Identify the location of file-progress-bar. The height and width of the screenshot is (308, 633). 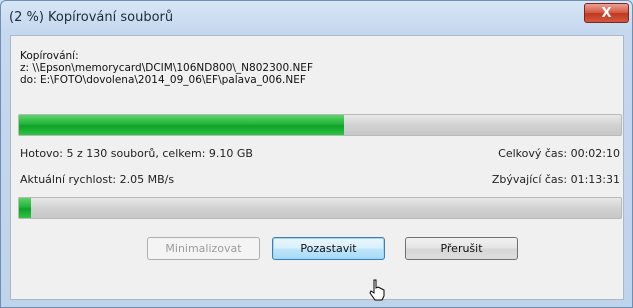
(320, 208).